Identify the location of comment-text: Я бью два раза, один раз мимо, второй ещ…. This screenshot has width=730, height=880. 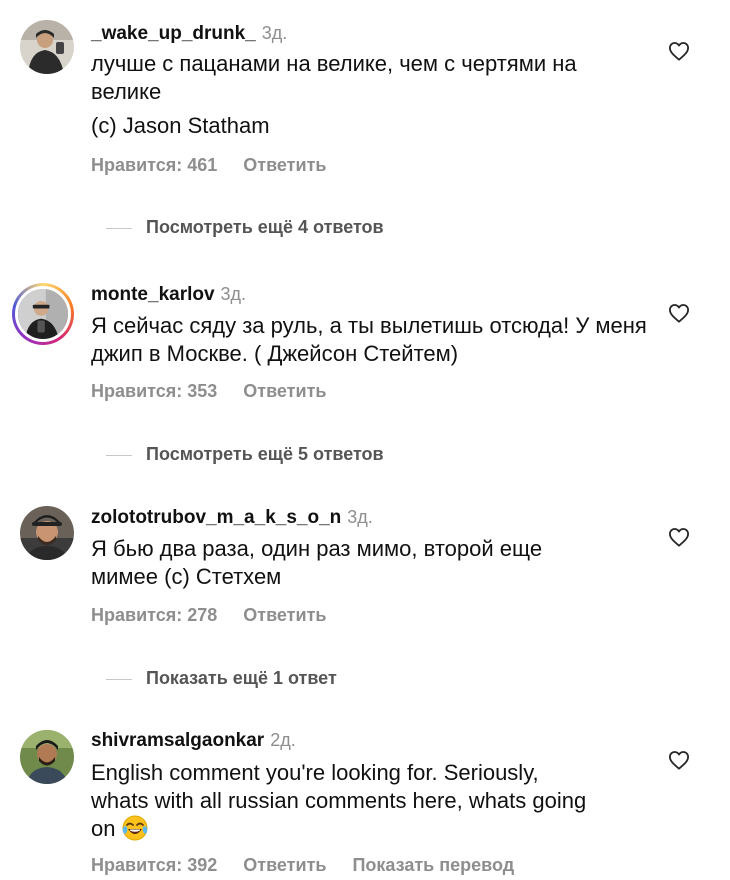
(351, 563).